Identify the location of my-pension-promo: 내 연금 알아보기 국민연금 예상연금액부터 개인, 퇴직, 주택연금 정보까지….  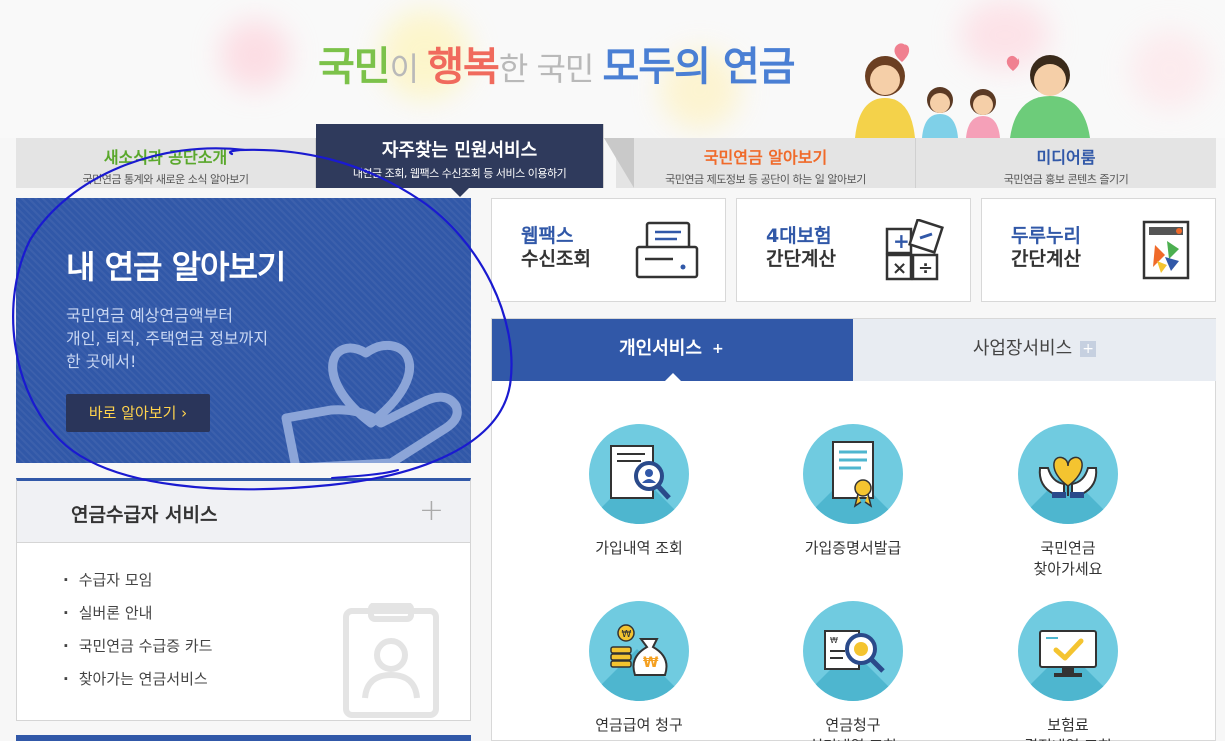
(243, 330).